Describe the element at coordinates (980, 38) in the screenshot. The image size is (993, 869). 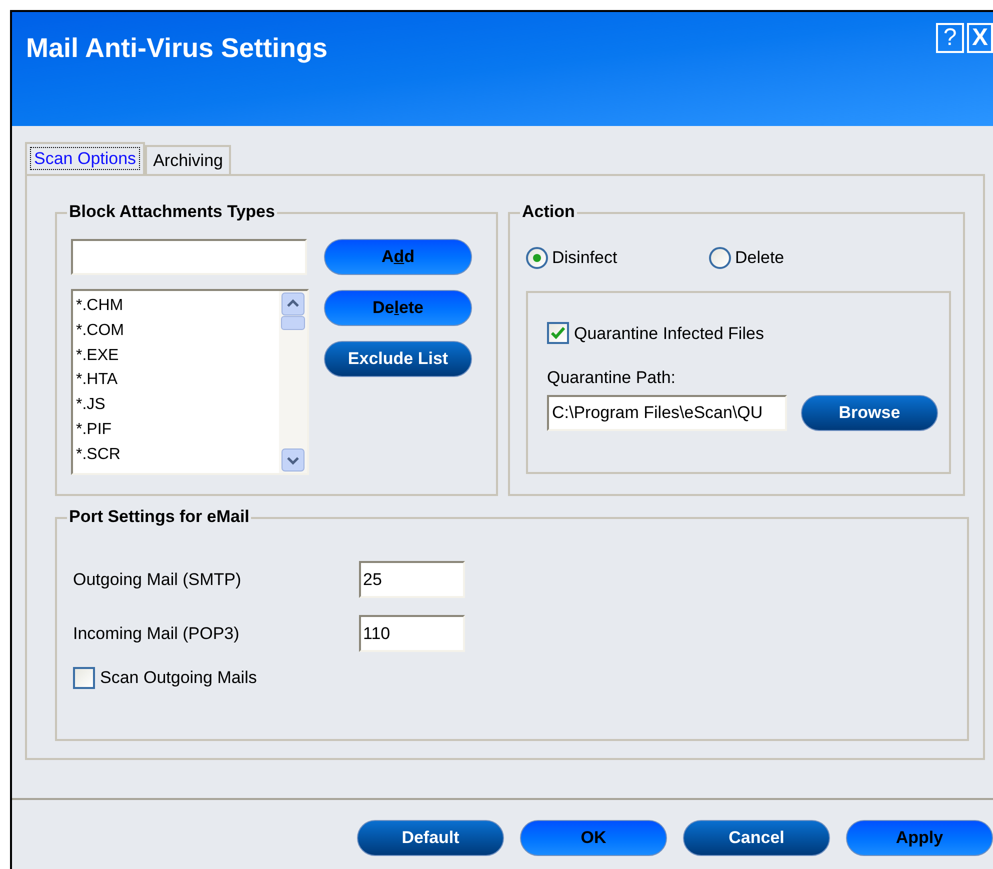
I see `close-button: X` at that location.